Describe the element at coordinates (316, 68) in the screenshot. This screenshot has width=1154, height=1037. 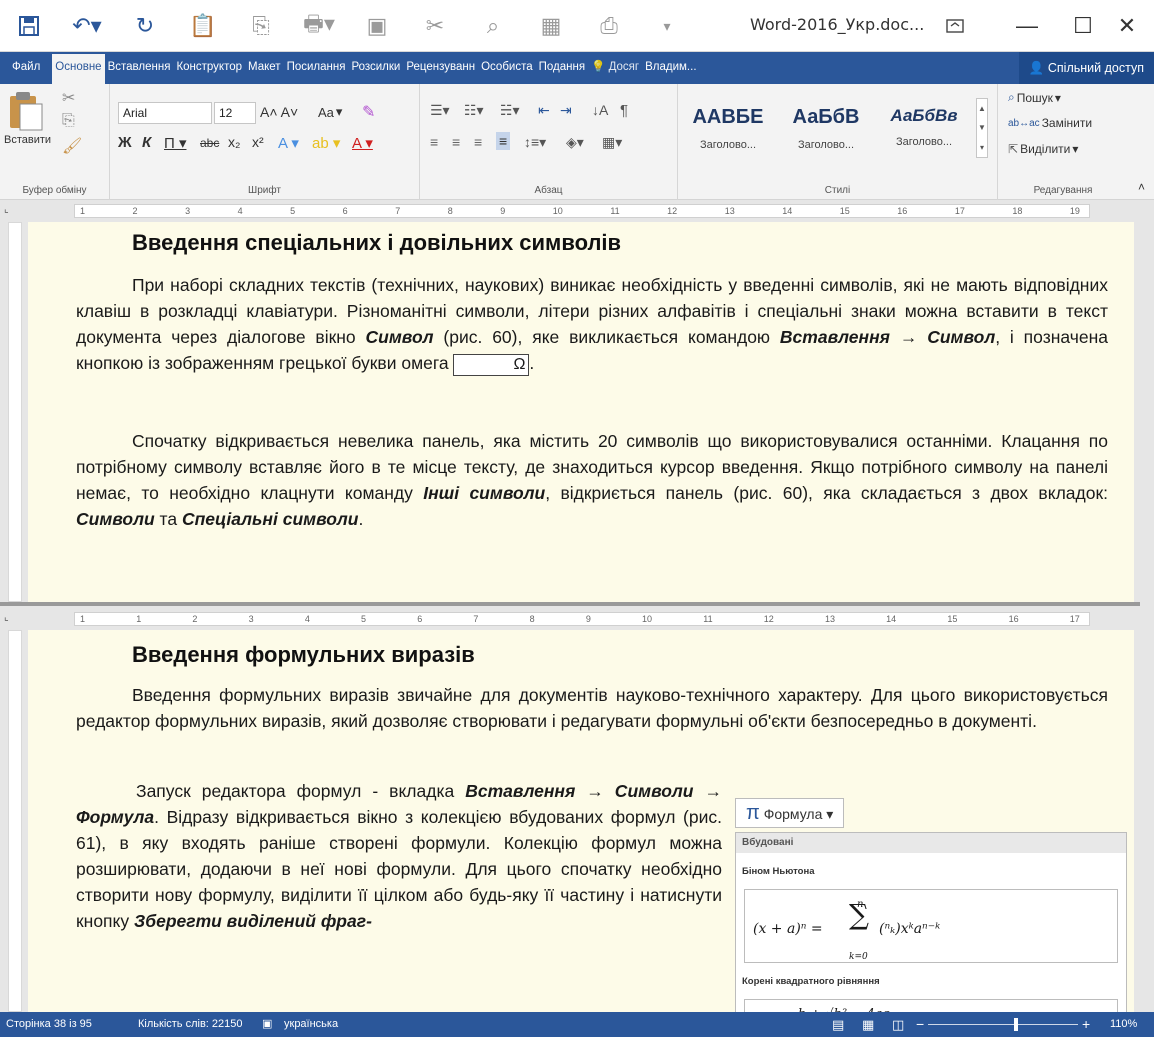
I see `tab-references: Посилання` at that location.